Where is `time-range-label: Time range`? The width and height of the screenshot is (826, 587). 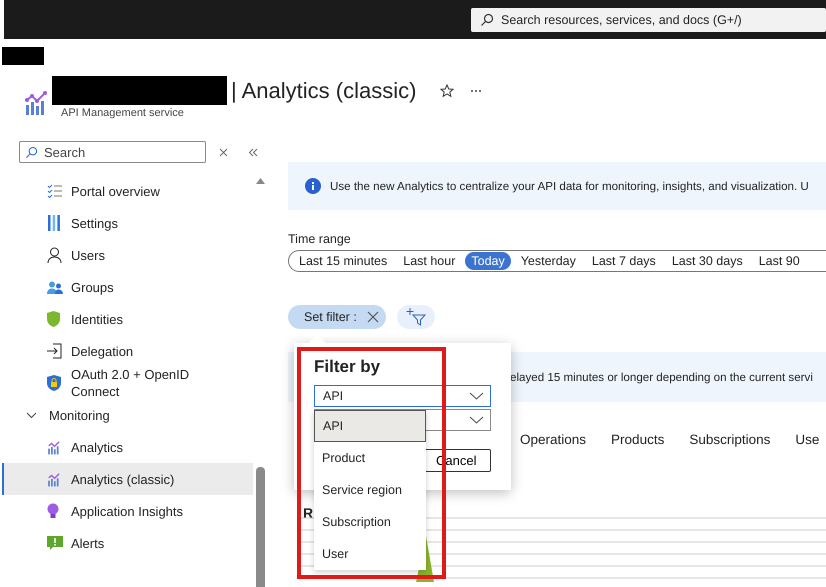 time-range-label: Time range is located at coordinates (319, 239).